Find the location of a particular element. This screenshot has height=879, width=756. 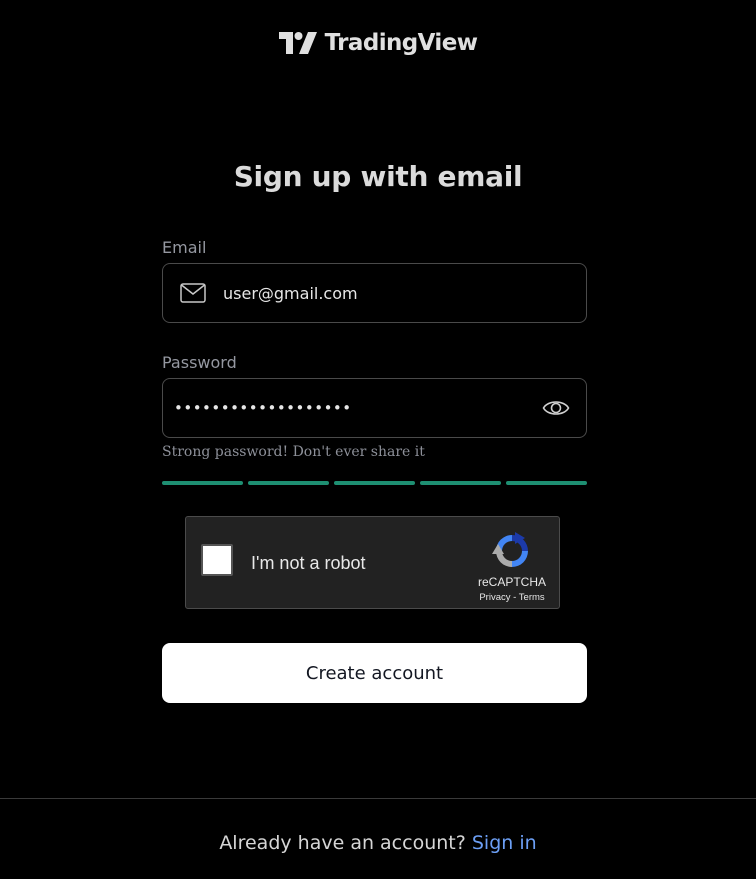

email-label: Email is located at coordinates (184, 247).